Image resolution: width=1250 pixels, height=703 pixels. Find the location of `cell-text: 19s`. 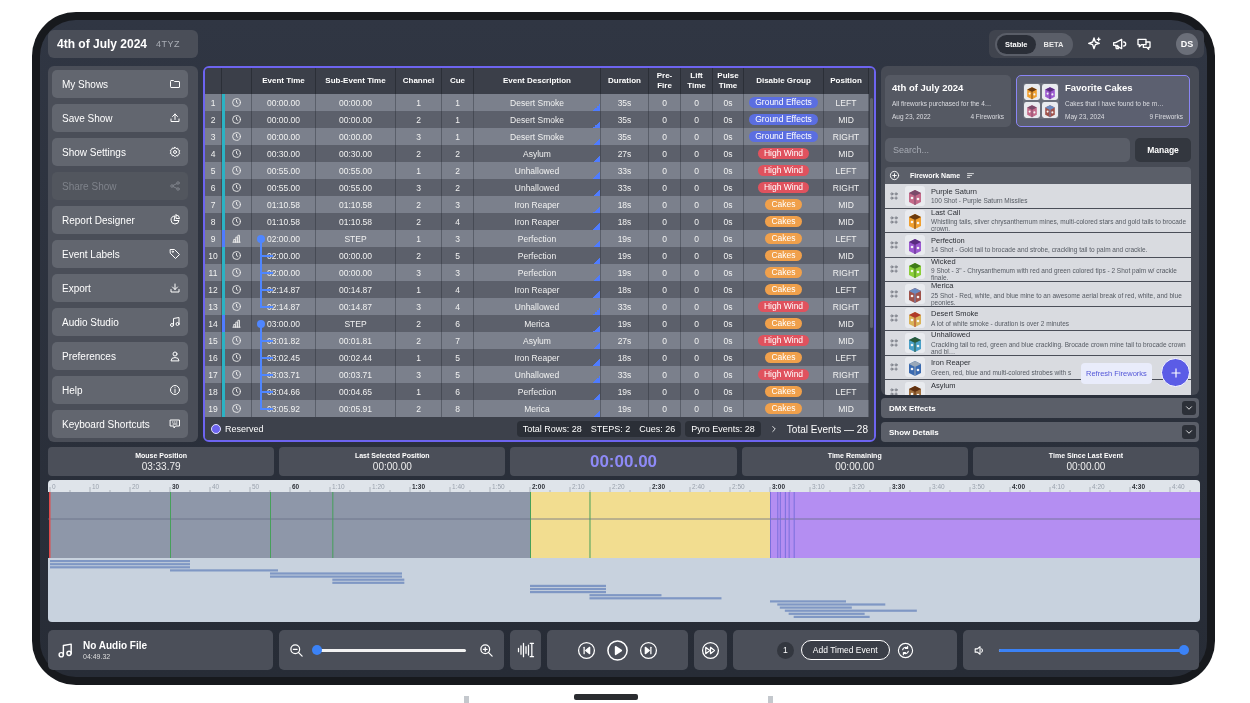

cell-text: 19s is located at coordinates (624, 255).